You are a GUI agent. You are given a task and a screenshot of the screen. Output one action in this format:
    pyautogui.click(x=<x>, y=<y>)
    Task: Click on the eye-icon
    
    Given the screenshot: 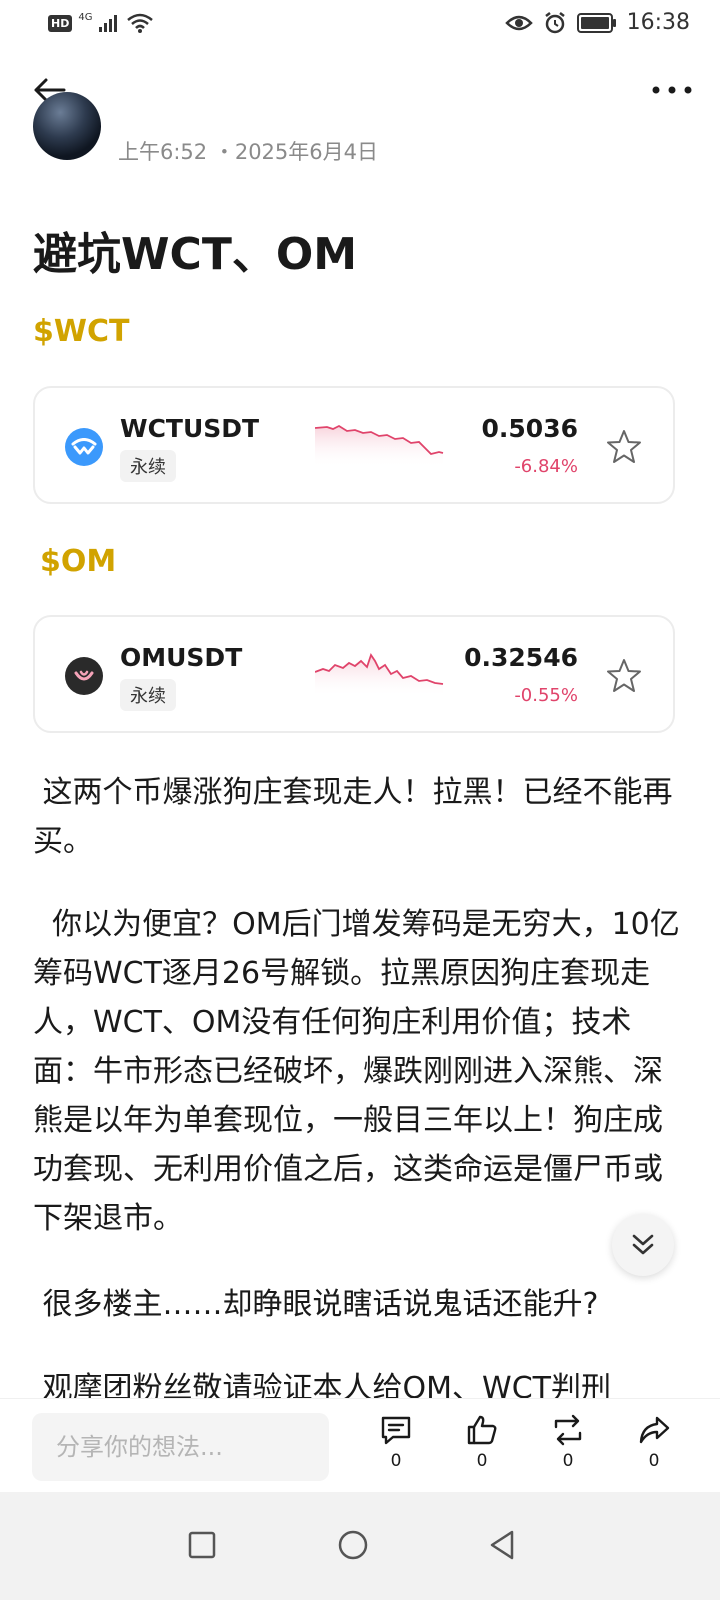 What is the action you would take?
    pyautogui.click(x=518, y=22)
    